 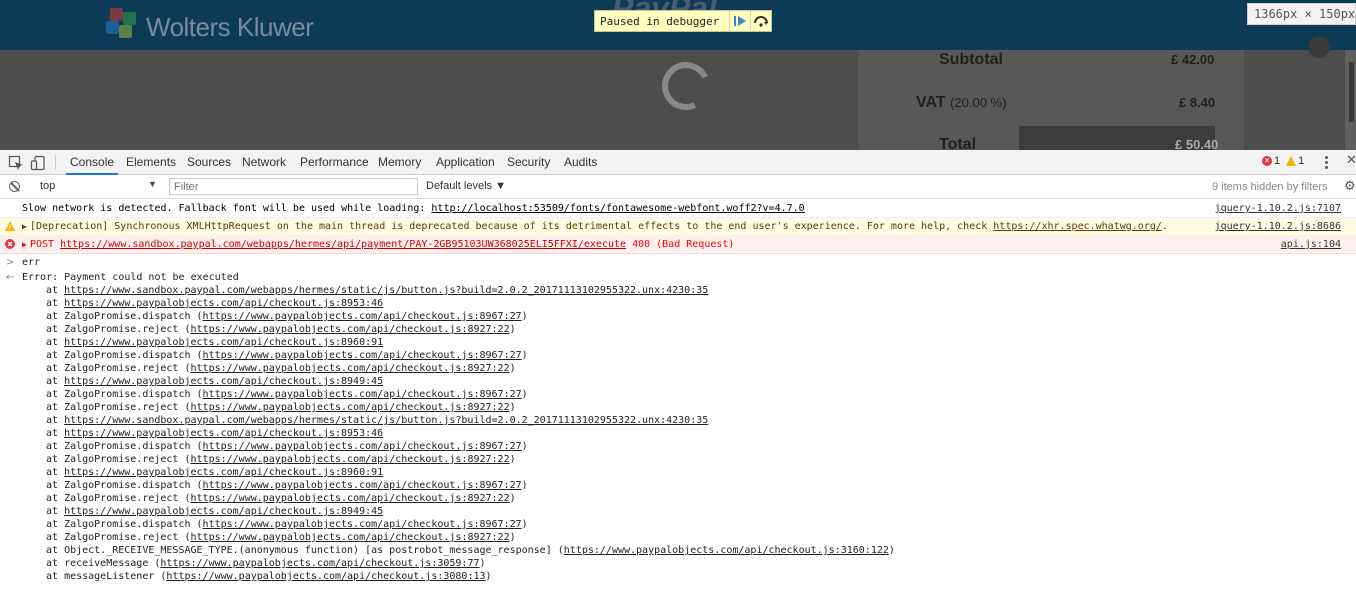 What do you see at coordinates (16, 163) in the screenshot?
I see `inspect-element-icon` at bounding box center [16, 163].